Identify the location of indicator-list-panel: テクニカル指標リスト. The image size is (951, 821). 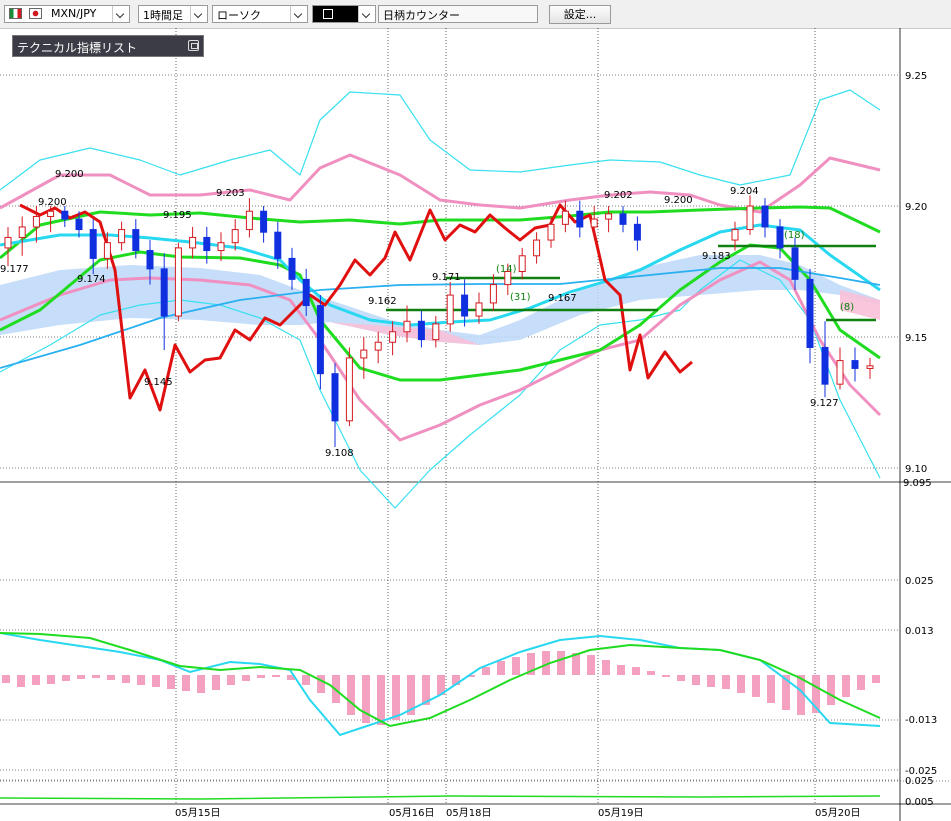
(108, 46).